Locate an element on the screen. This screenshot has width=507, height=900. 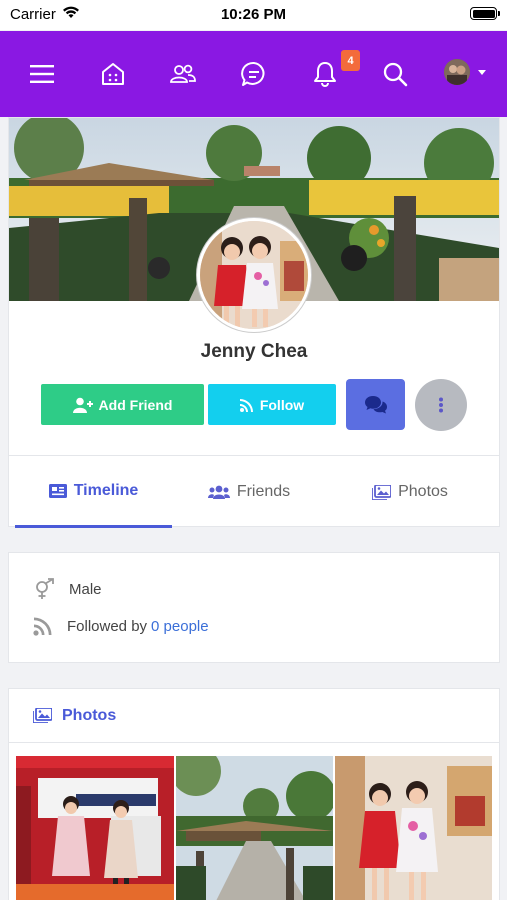
tab-photos-label: Photos is located at coordinates (423, 491).